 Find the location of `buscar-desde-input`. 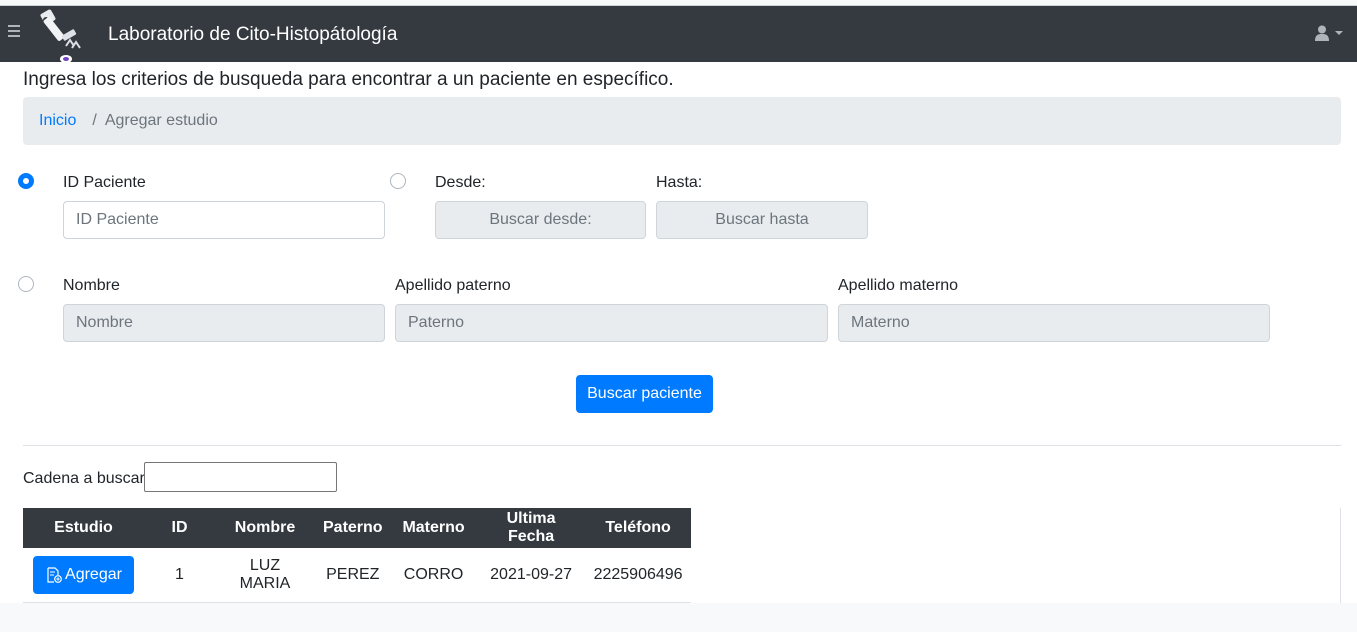

buscar-desde-input is located at coordinates (540, 220).